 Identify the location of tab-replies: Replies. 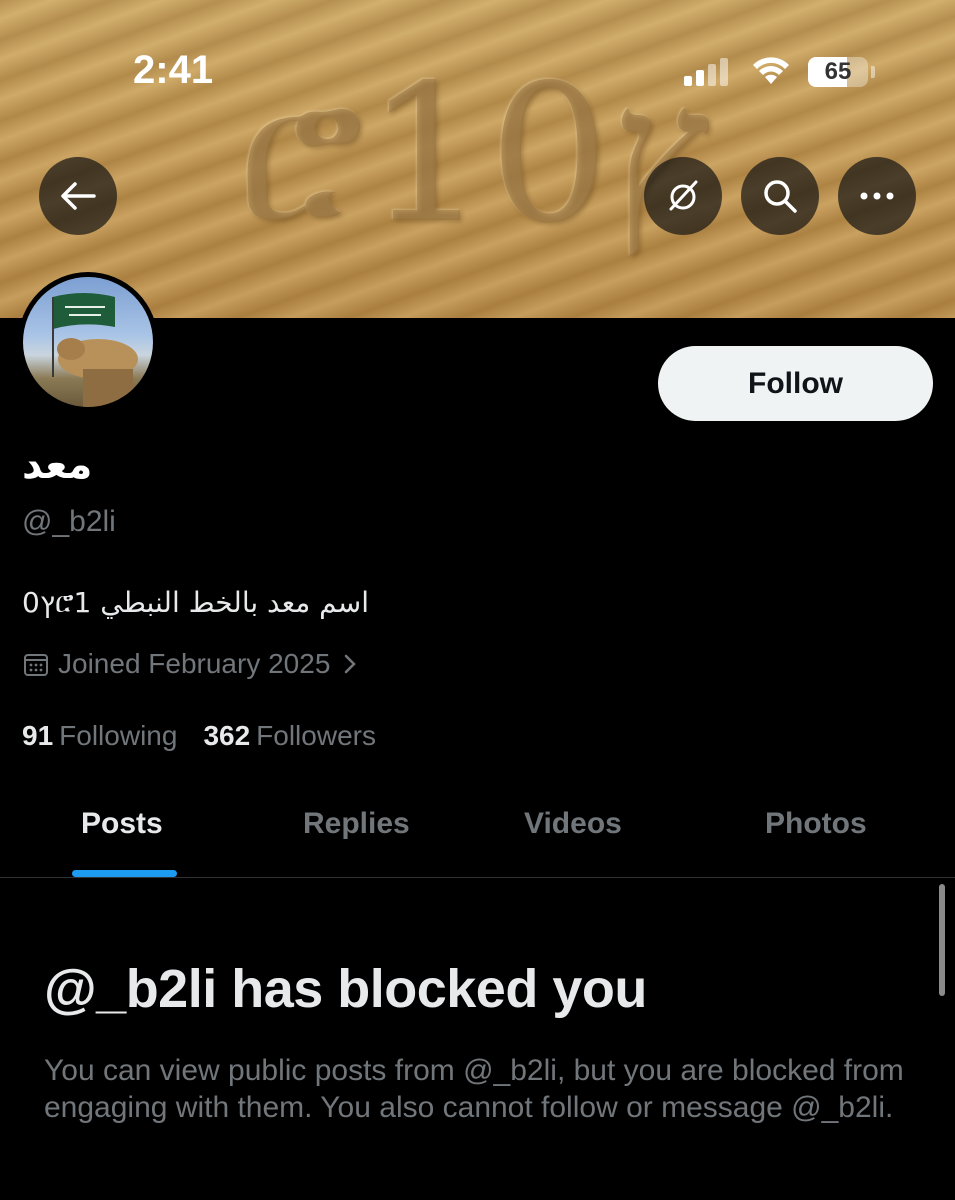
(356, 824).